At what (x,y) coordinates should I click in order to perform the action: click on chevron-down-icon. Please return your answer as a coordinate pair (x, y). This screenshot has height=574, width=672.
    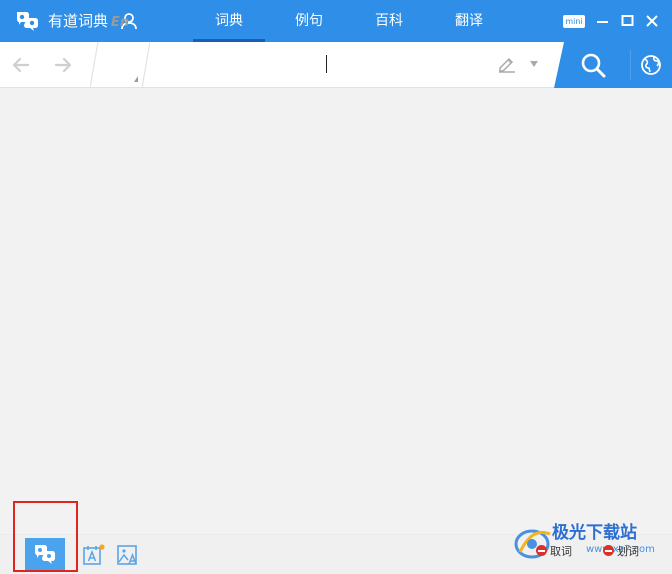
    Looking at the image, I should click on (534, 64).